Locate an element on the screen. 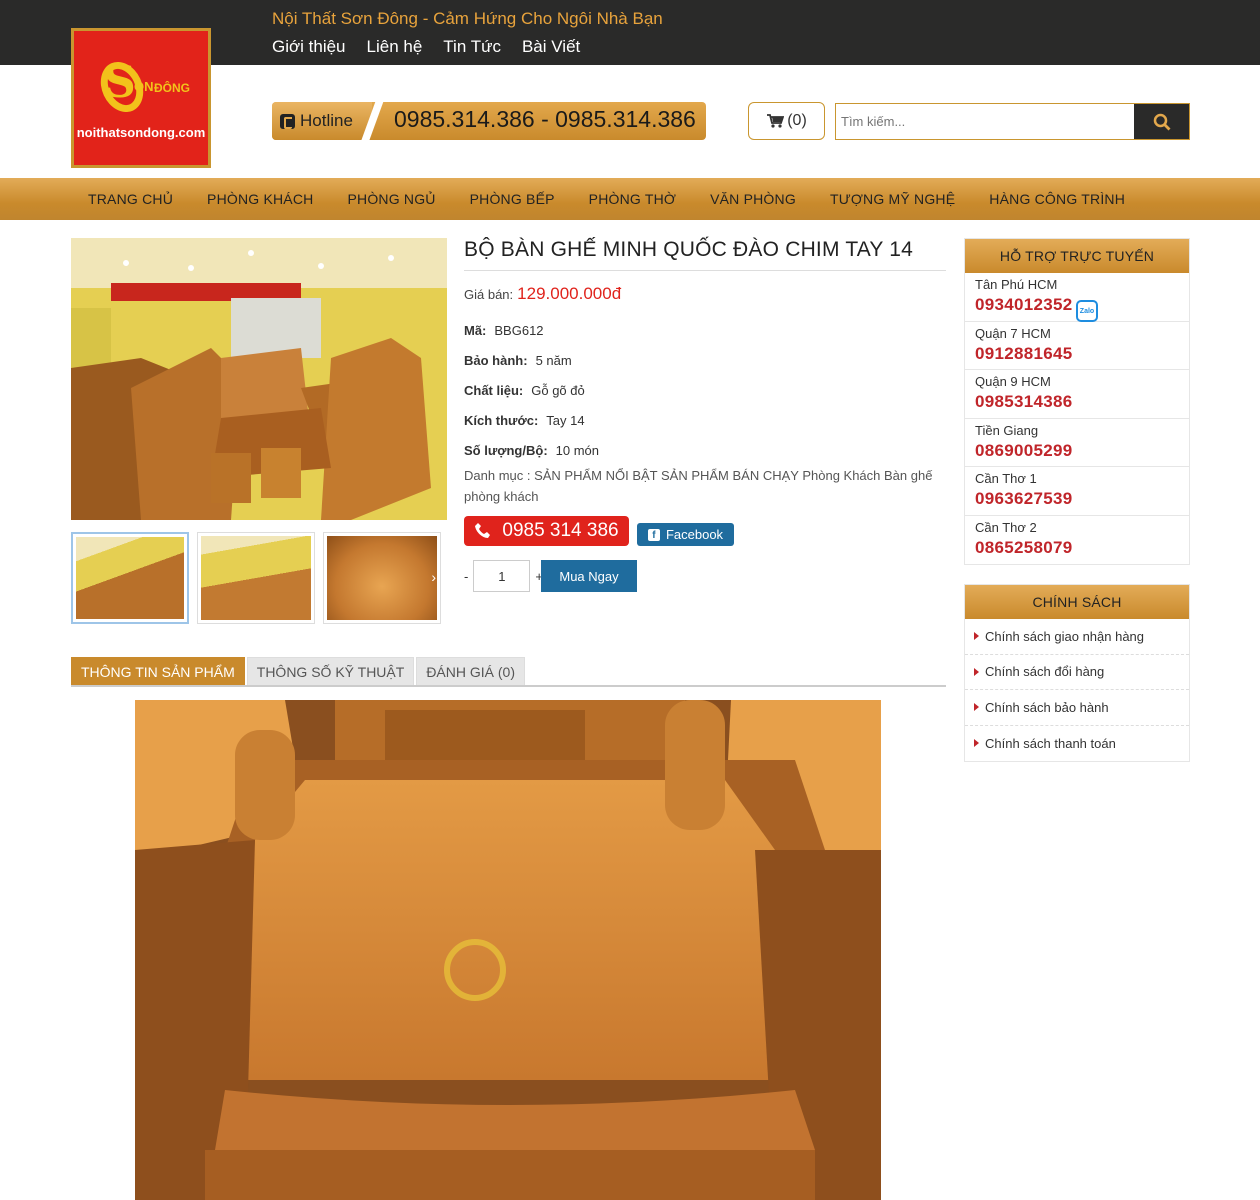 The width and height of the screenshot is (1260, 1200). policy-title: CHÍNH SÁCH is located at coordinates (1077, 602).